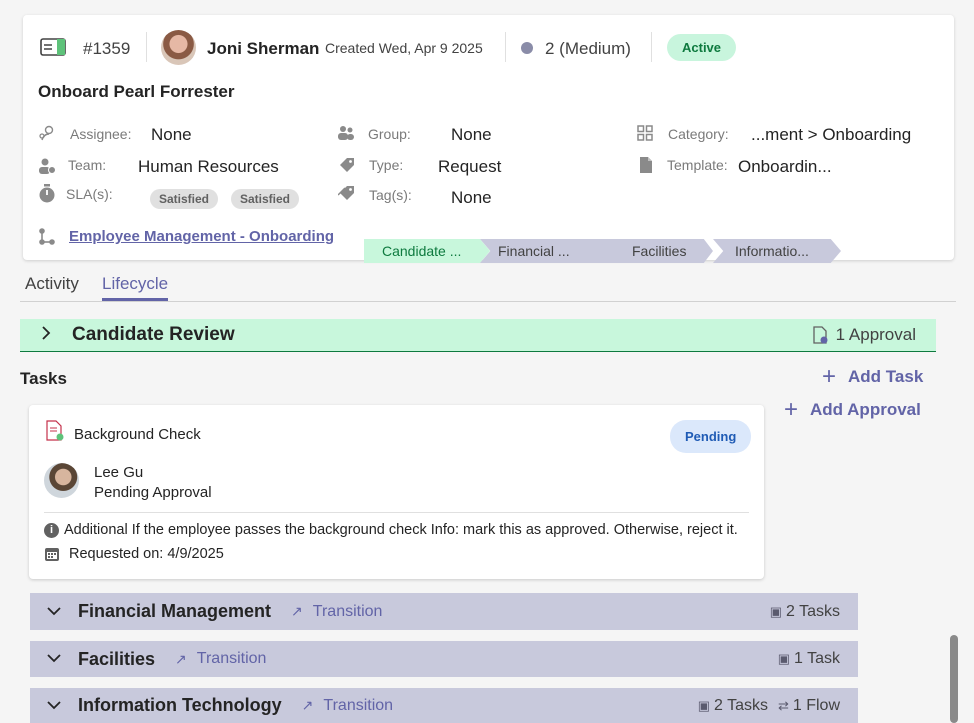 The height and width of the screenshot is (723, 974). I want to click on group-icon, so click(346, 135).